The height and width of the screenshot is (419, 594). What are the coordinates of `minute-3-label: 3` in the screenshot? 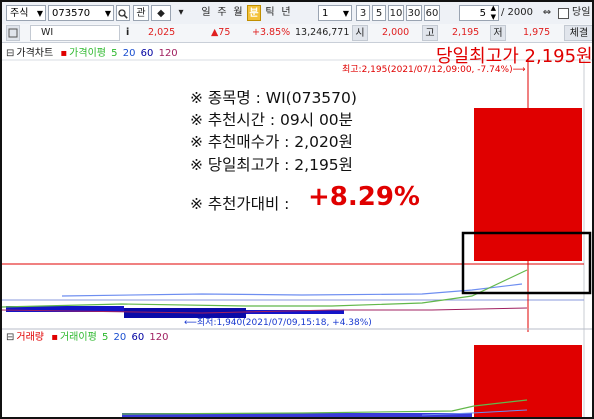 It's located at (363, 13).